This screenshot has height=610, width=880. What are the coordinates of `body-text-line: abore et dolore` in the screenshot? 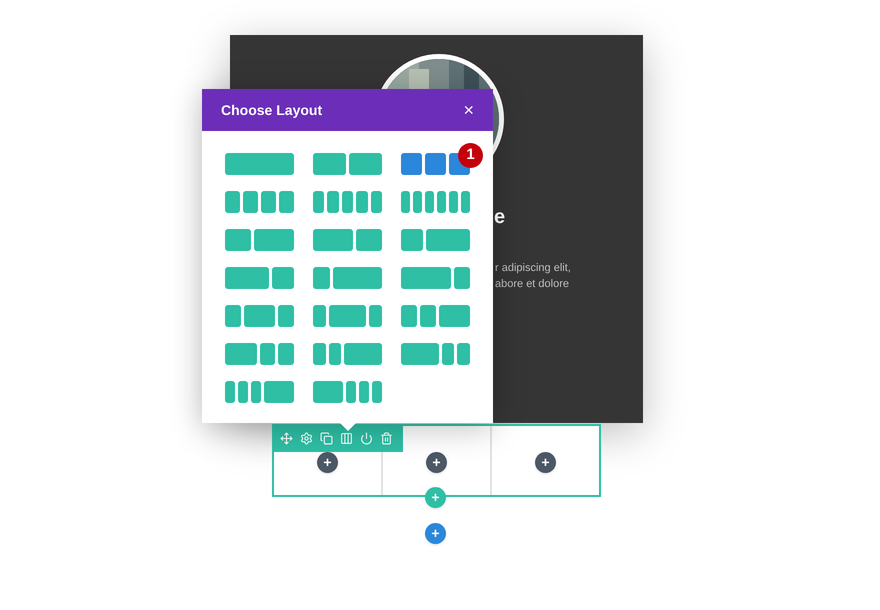 It's located at (532, 284).